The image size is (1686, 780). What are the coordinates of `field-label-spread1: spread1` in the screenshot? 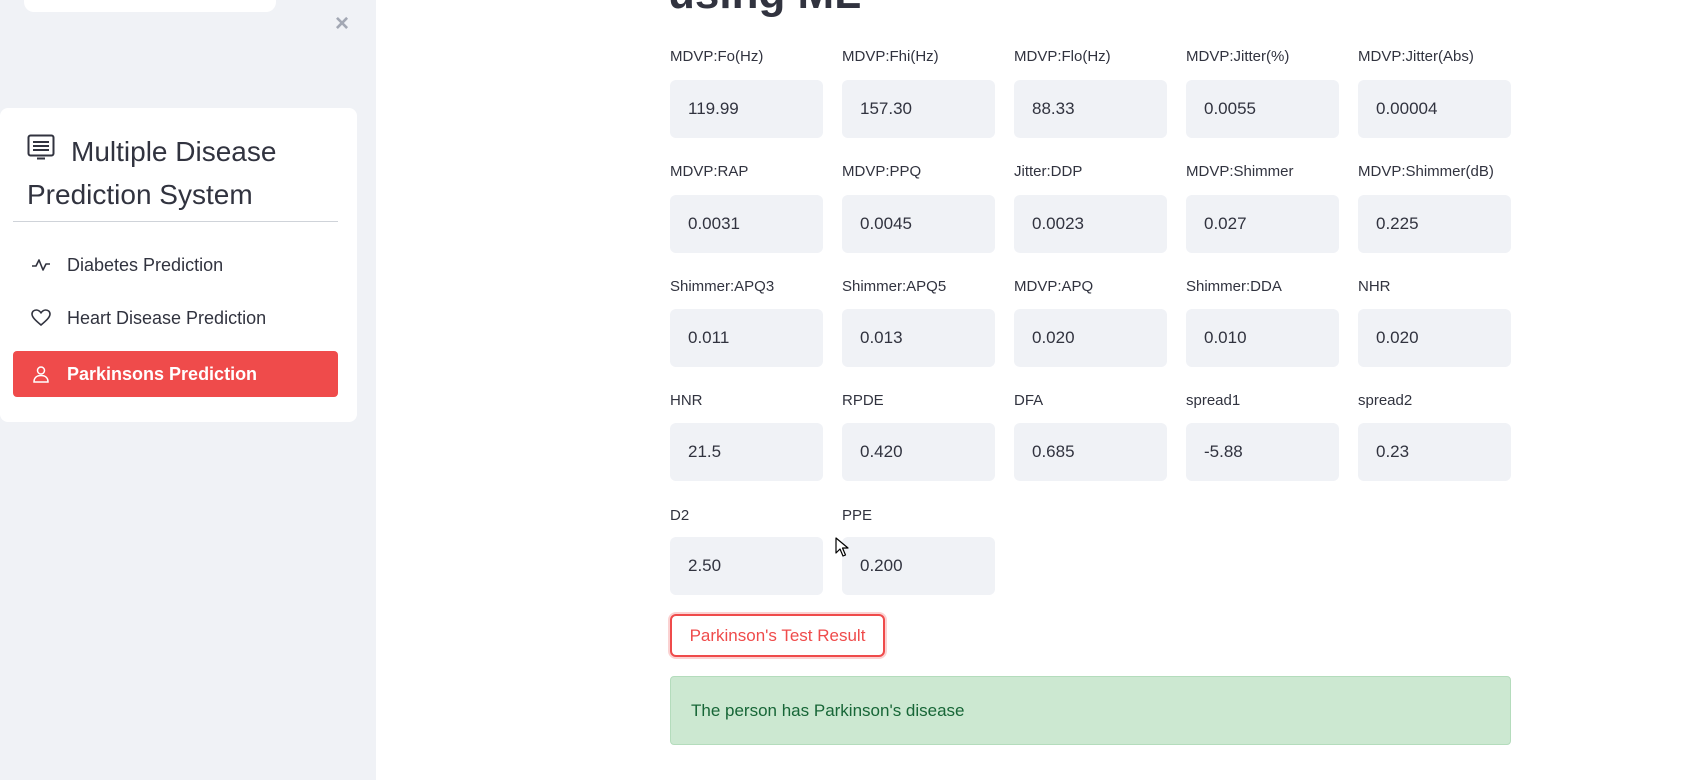 It's located at (1213, 400).